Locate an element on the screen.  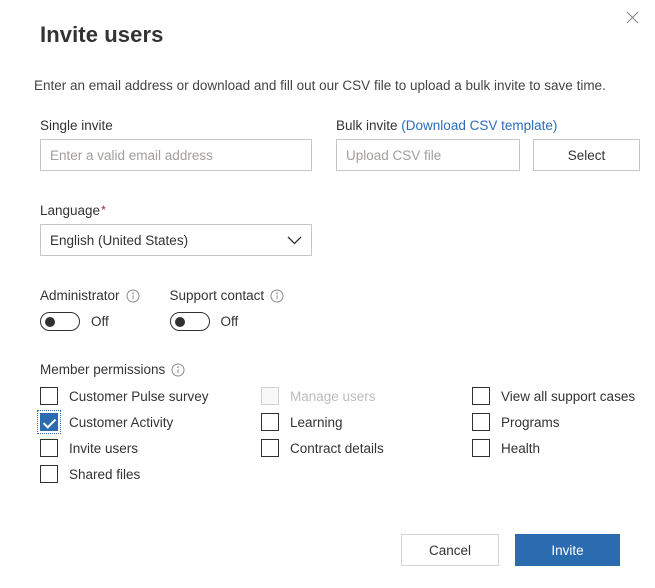
permission-checkbox-learning: Learning is located at coordinates (366, 422).